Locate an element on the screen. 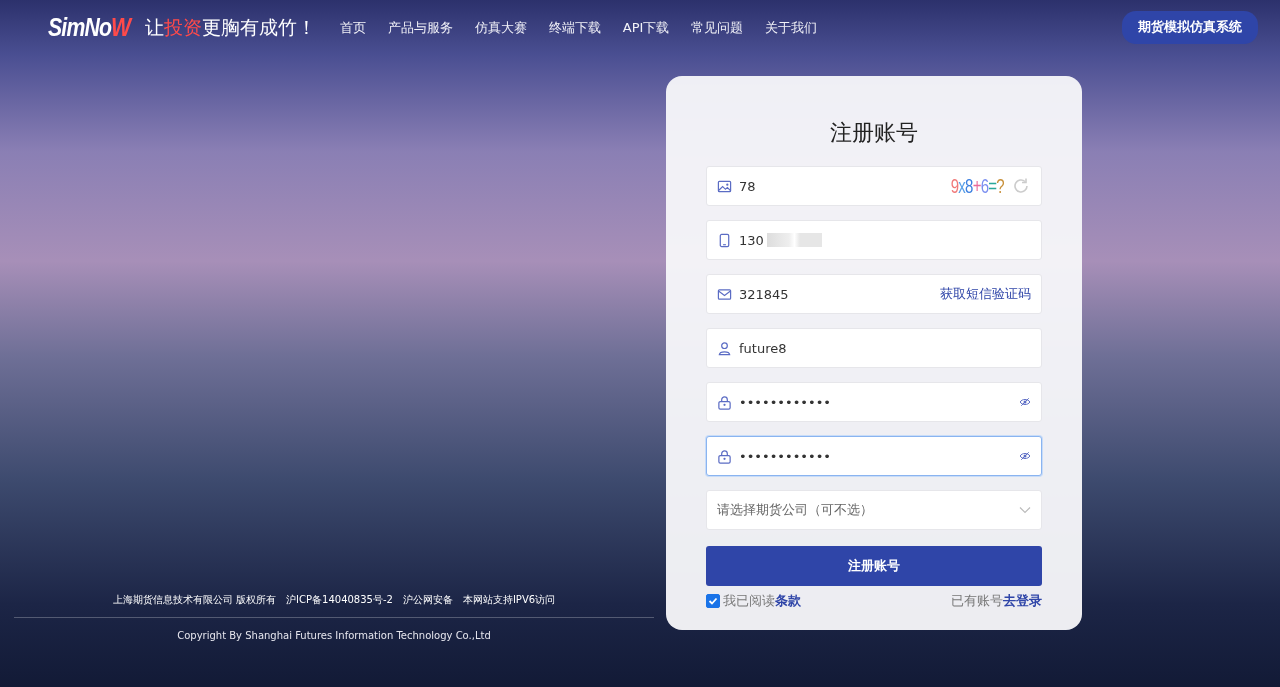 The image size is (1280, 687). chevron-down-icon is located at coordinates (1025, 510).